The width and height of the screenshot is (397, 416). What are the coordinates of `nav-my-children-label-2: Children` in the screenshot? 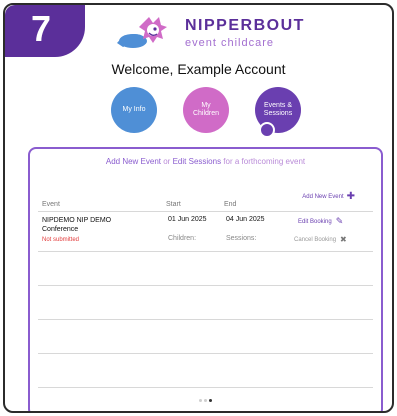 It's located at (206, 113).